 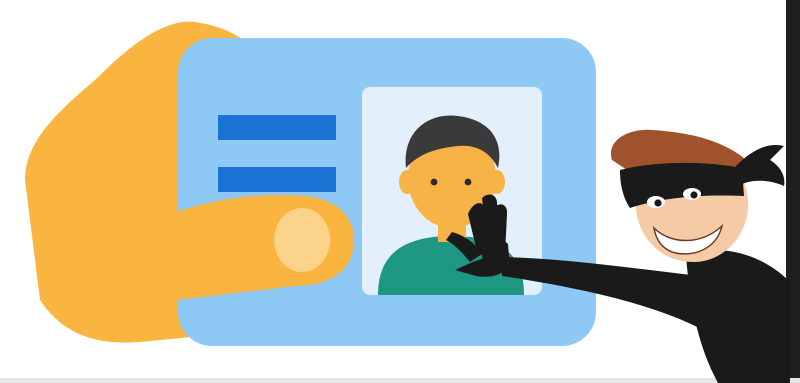 What do you see at coordinates (277, 127) in the screenshot?
I see `card-line-top` at bounding box center [277, 127].